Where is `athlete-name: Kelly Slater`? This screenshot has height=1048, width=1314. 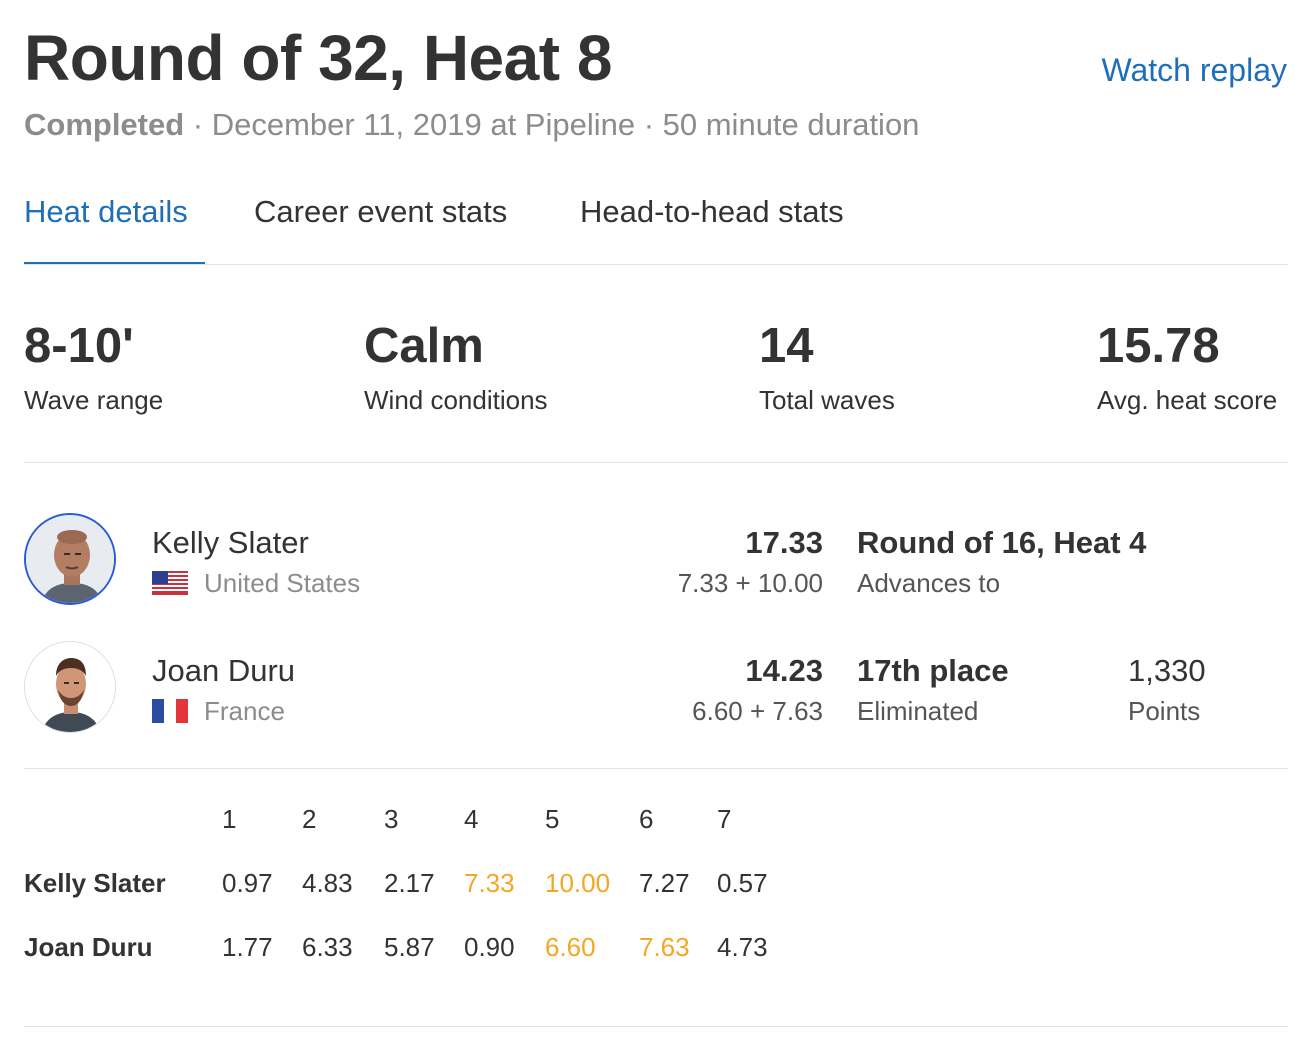
athlete-name: Kelly Slater is located at coordinates (230, 543).